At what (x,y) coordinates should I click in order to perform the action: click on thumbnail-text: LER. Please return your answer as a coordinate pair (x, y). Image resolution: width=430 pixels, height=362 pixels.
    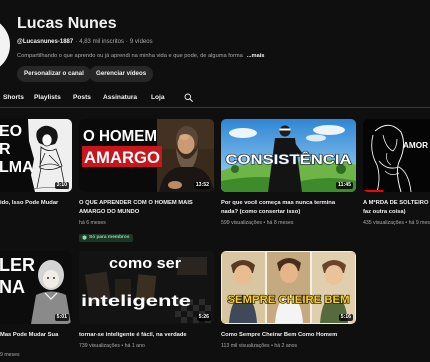
    Looking at the image, I should click on (17, 265).